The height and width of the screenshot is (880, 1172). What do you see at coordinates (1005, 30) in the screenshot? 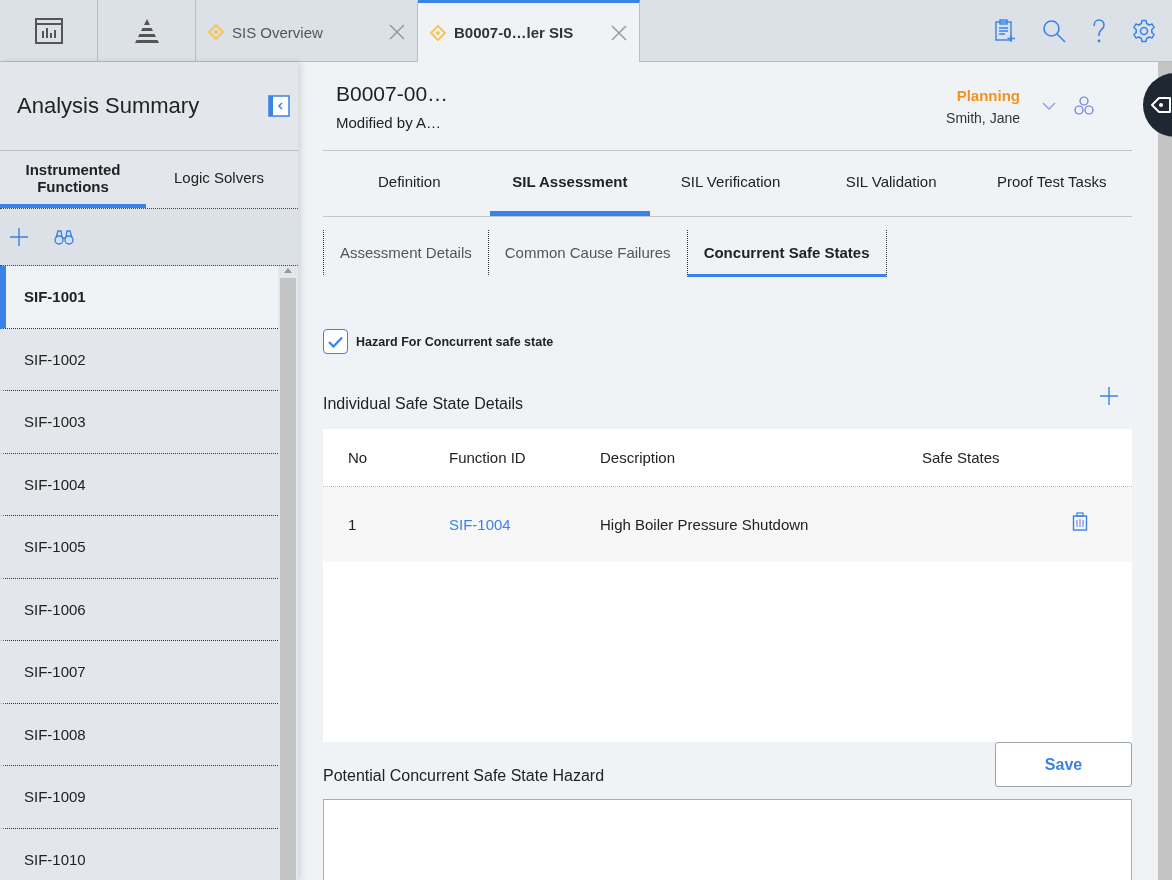
I see `clipboard-add-icon` at bounding box center [1005, 30].